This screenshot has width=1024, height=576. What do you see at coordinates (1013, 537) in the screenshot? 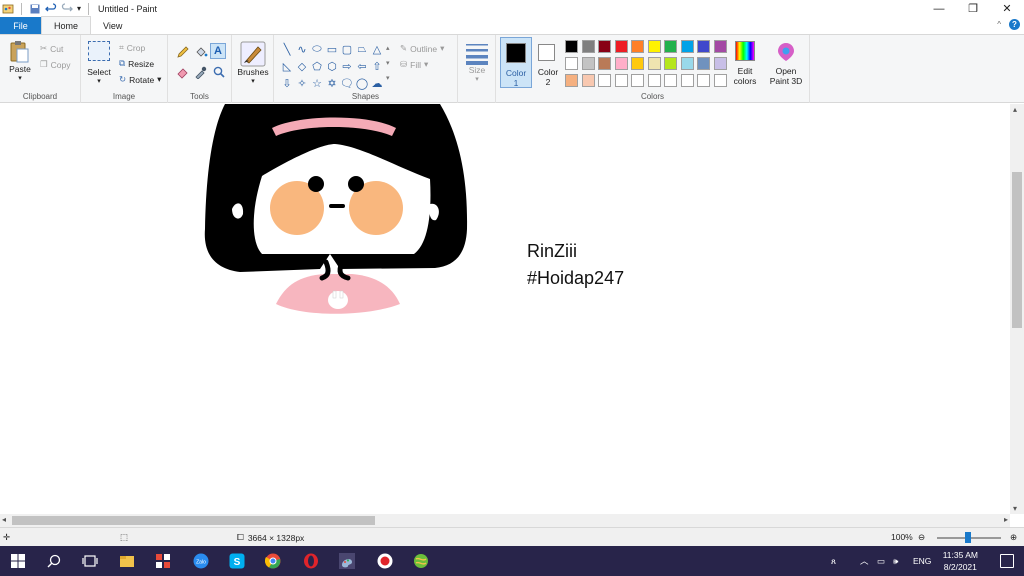
I see `zoom-in-icon: ⊕` at bounding box center [1013, 537].